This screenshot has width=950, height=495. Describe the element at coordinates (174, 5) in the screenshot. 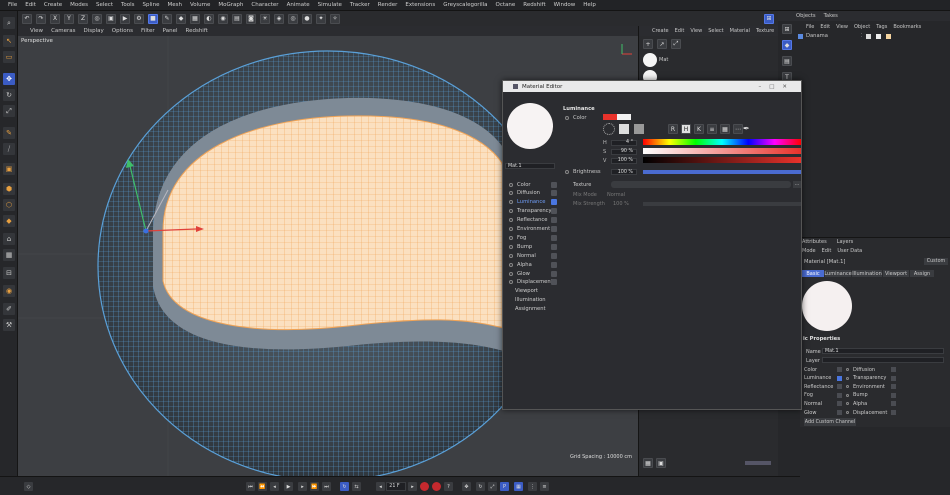

I see `menu-item: Mesh` at that location.